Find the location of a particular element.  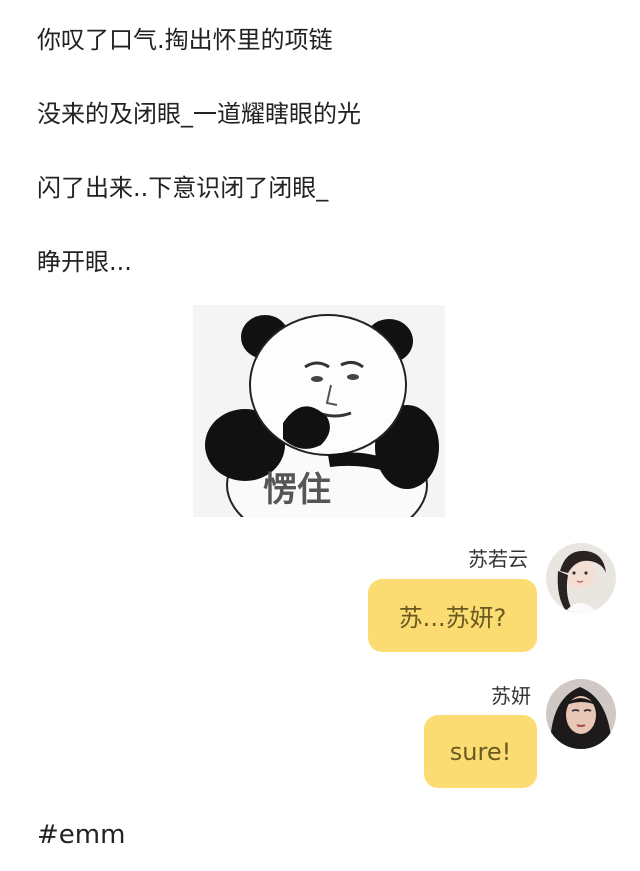

panda-meme-image: 愣住 is located at coordinates (319, 411).